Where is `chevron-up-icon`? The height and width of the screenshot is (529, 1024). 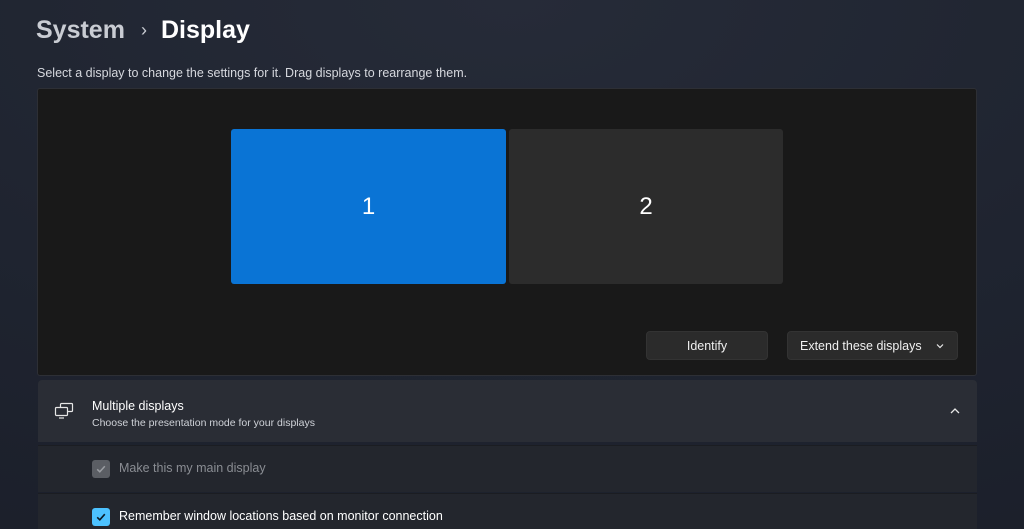 chevron-up-icon is located at coordinates (955, 411).